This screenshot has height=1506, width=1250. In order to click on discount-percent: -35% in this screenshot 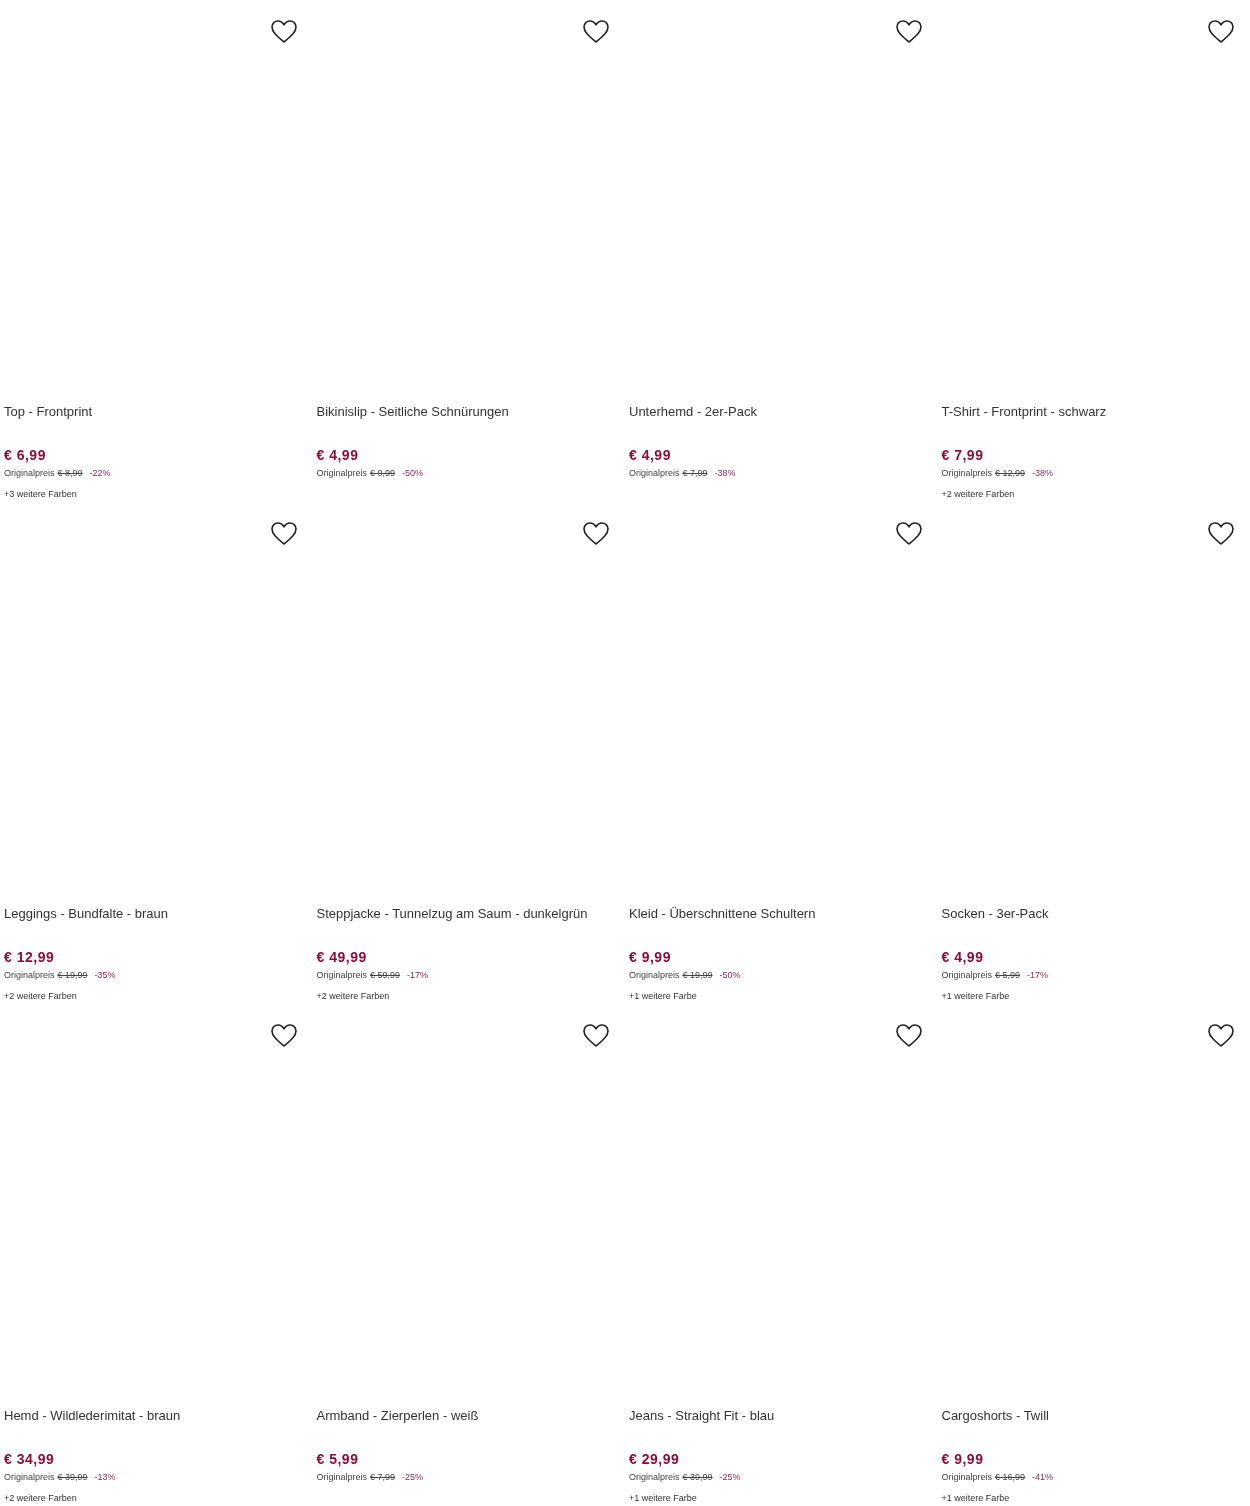, I will do `click(105, 975)`.